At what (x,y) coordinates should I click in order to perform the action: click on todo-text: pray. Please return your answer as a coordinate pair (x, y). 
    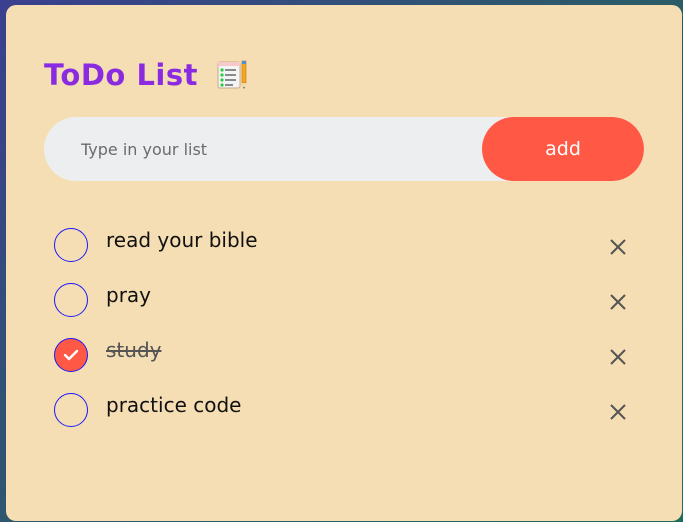
    Looking at the image, I should click on (128, 295).